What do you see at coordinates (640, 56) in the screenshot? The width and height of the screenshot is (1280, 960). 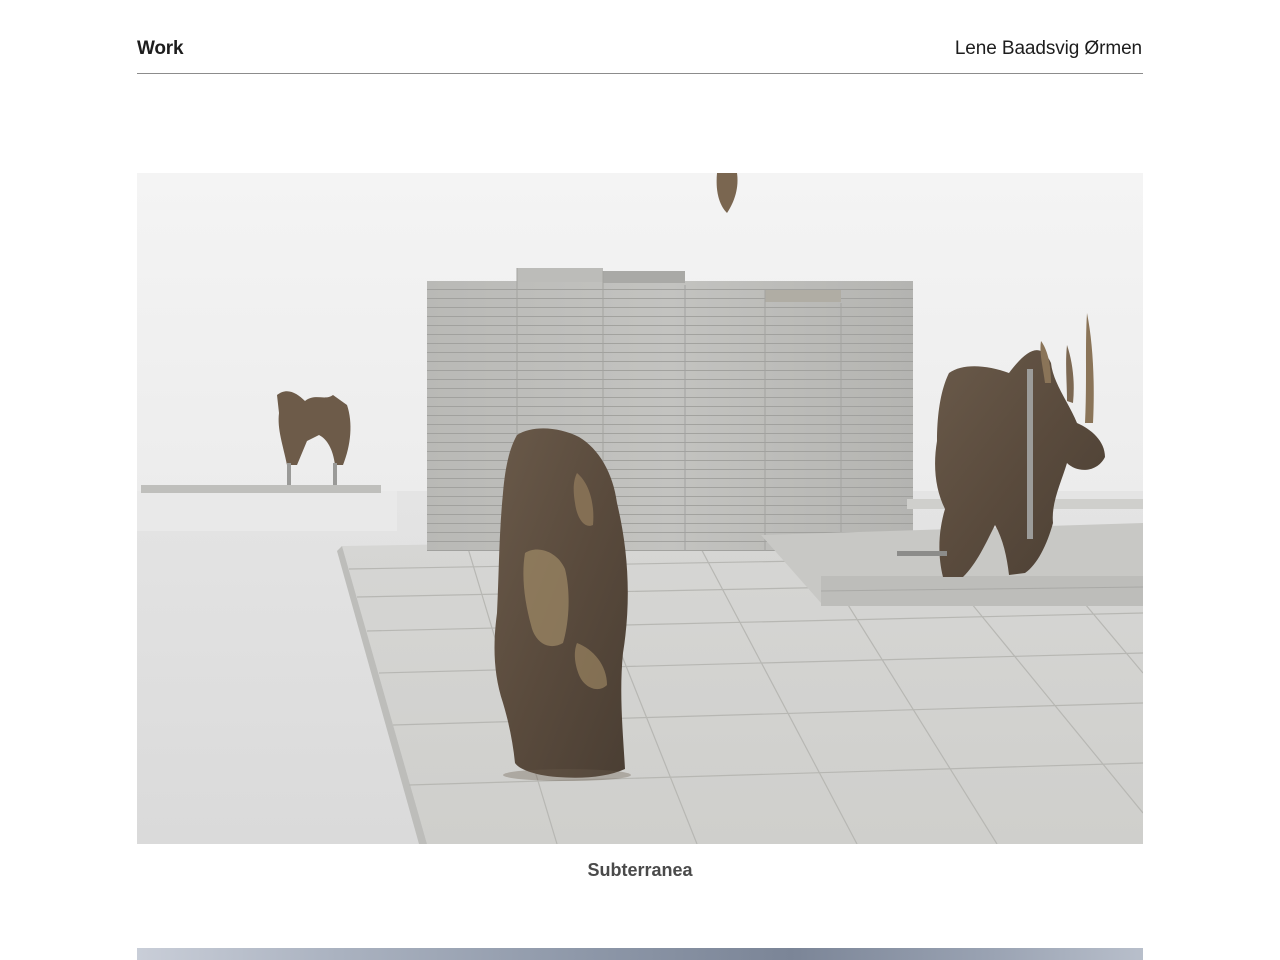 I see `site-header: Work Lene Baadsvig Ørmen` at bounding box center [640, 56].